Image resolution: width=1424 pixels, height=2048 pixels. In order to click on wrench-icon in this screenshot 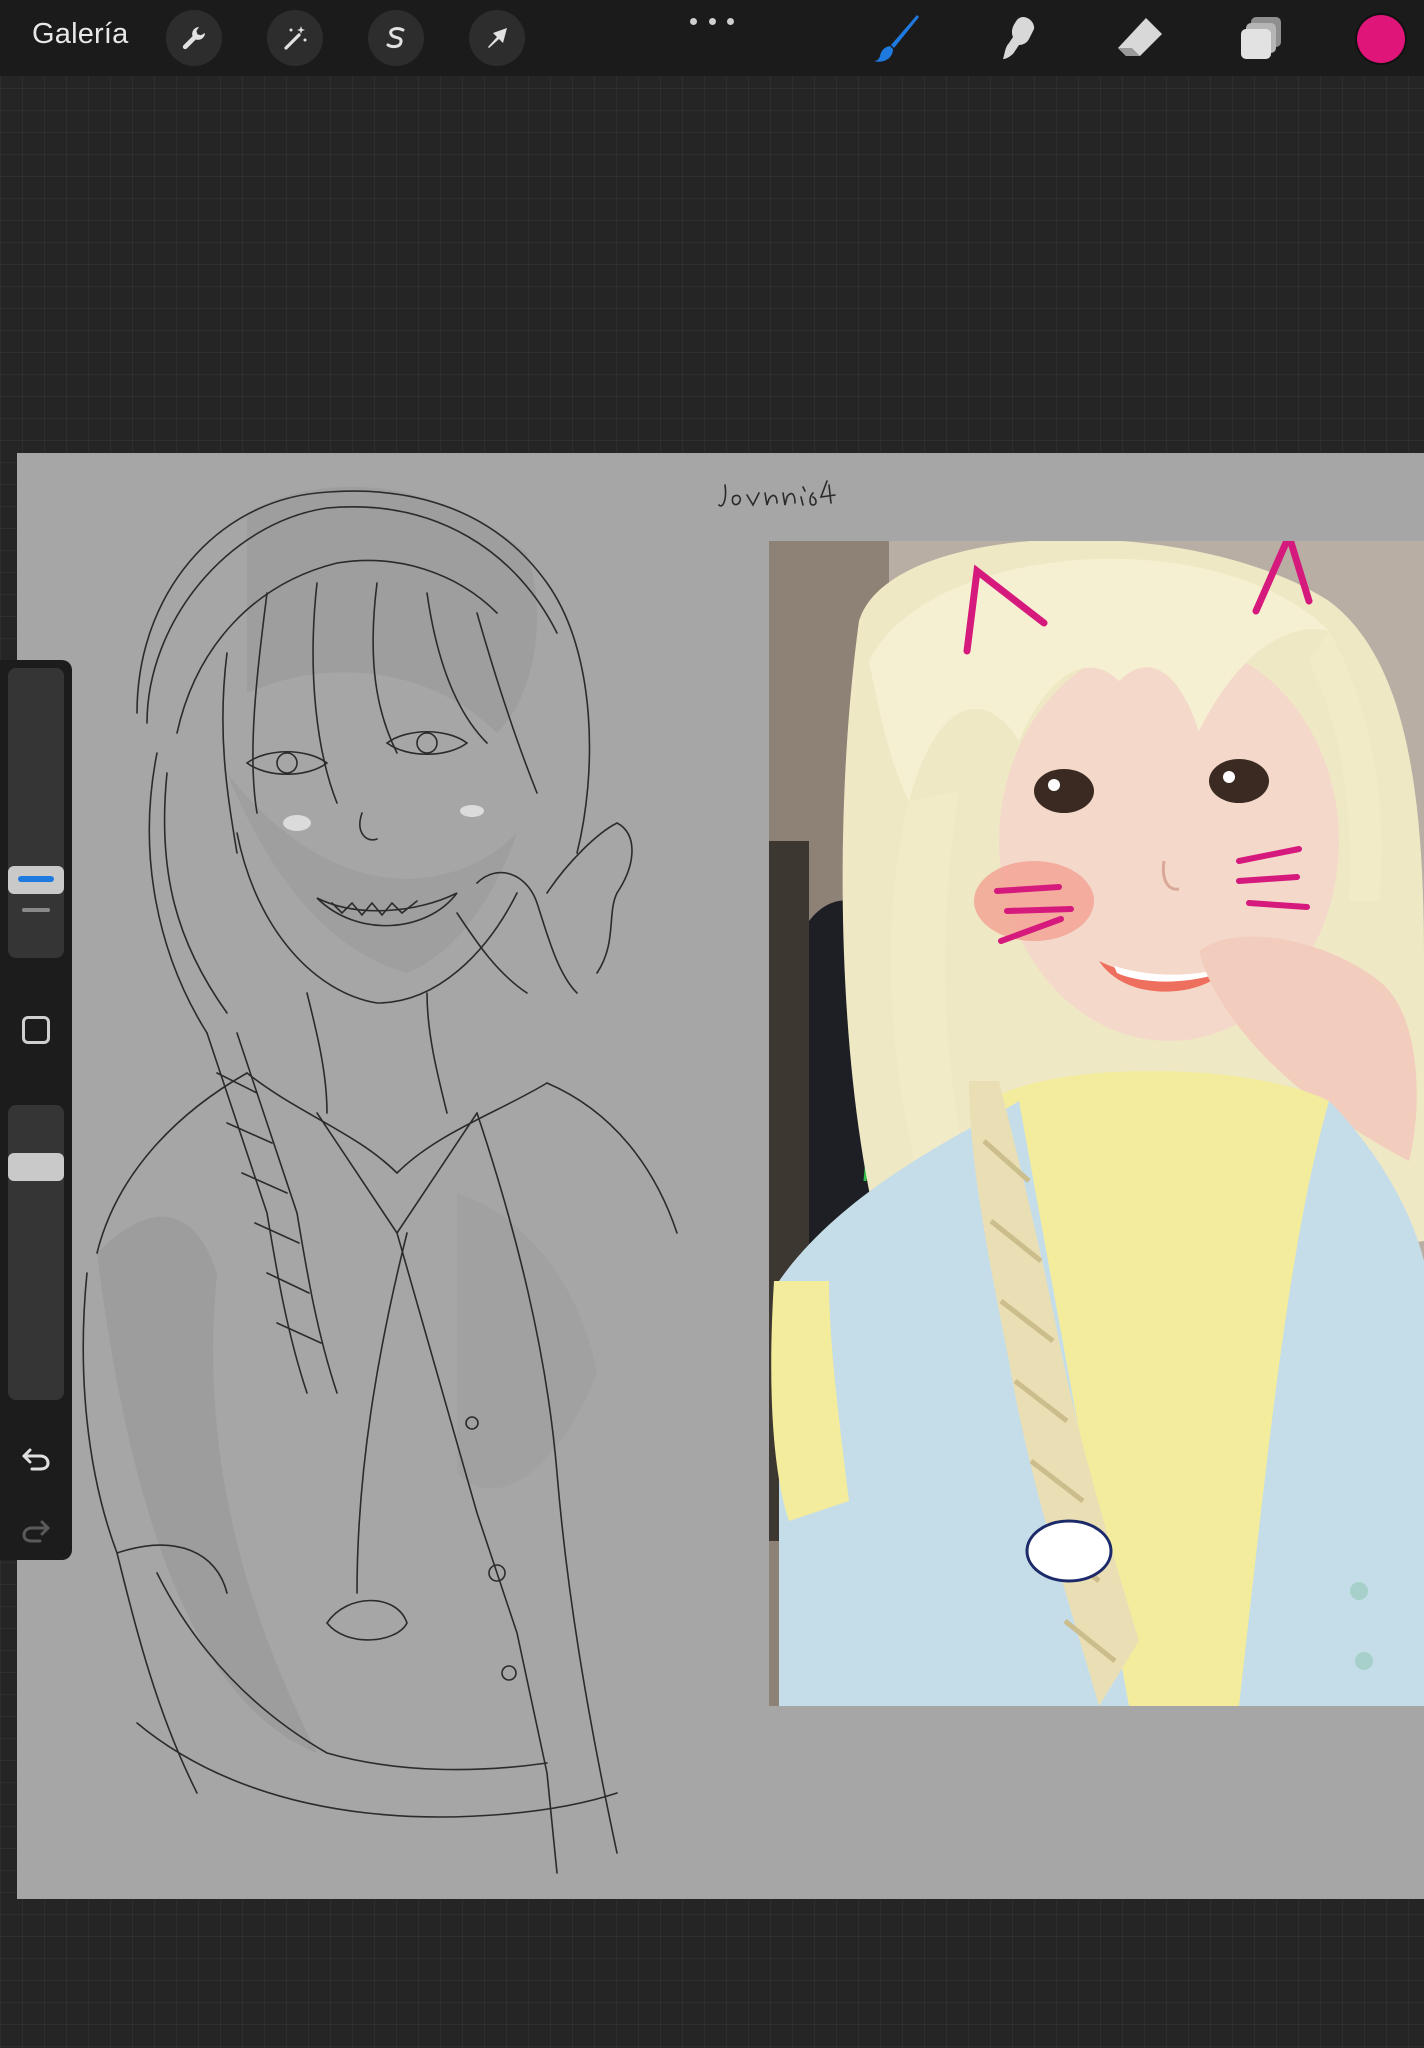, I will do `click(193, 38)`.